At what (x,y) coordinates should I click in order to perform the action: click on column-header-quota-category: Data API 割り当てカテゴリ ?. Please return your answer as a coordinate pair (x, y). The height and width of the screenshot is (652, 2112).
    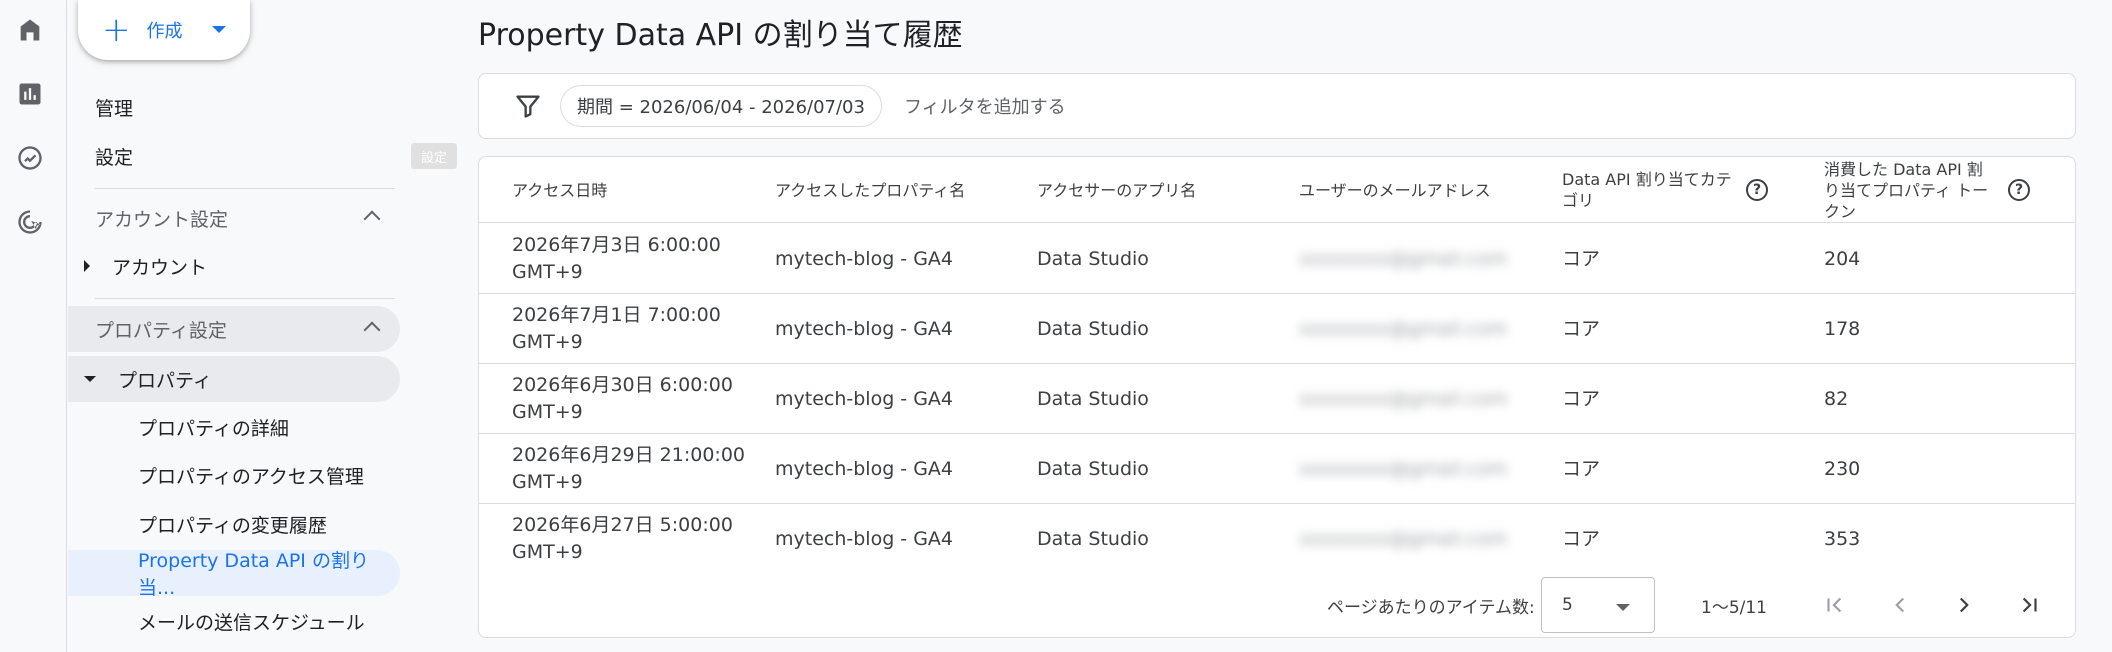
    Looking at the image, I should click on (1667, 190).